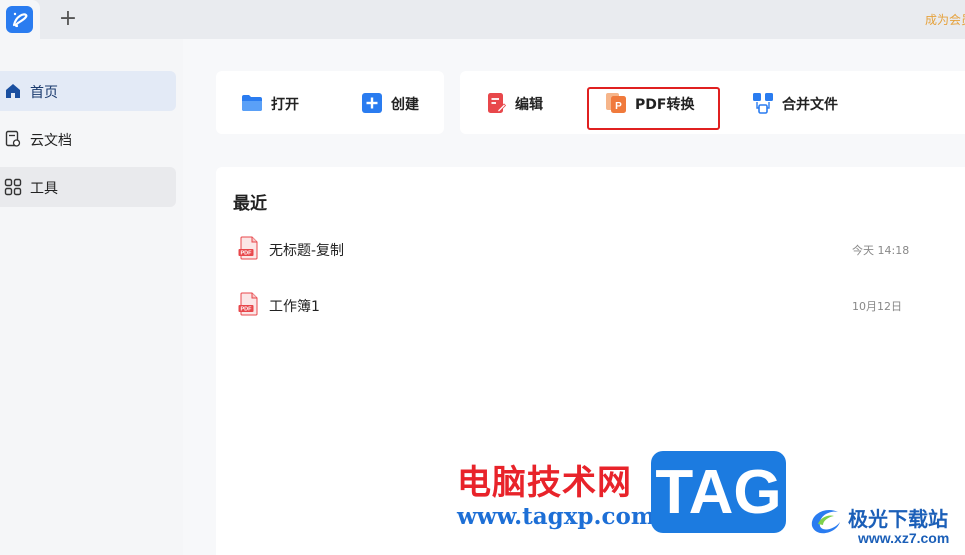 The height and width of the screenshot is (555, 965). I want to click on tab-bar: + 成为会员, so click(482, 19).